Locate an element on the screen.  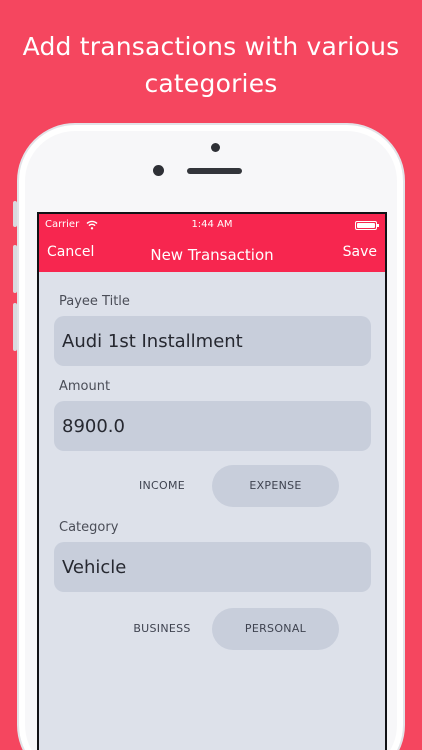
category-picker: Vehicle is located at coordinates (212, 567).